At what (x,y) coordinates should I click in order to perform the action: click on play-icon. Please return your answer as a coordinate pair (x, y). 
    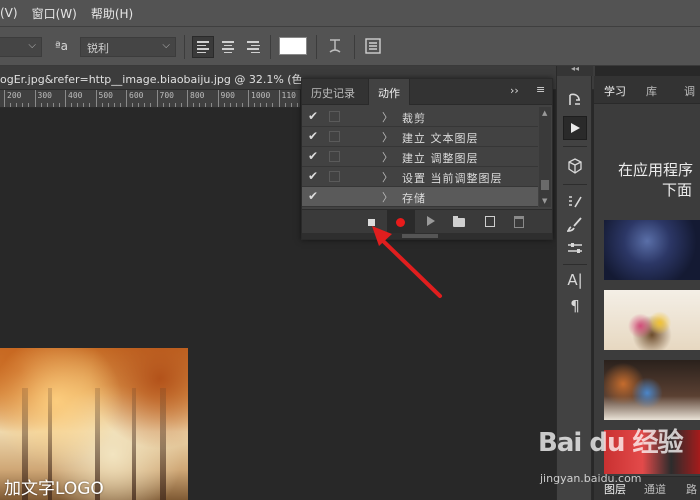
    Looking at the image, I should click on (575, 128).